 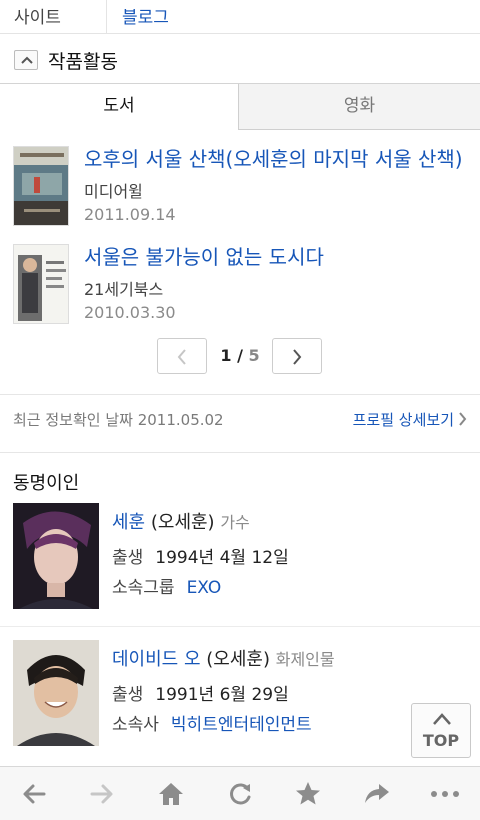 I want to click on book-title: 오후의 서울 산책(오세훈의 마지막 서울 산책), so click(x=277, y=157).